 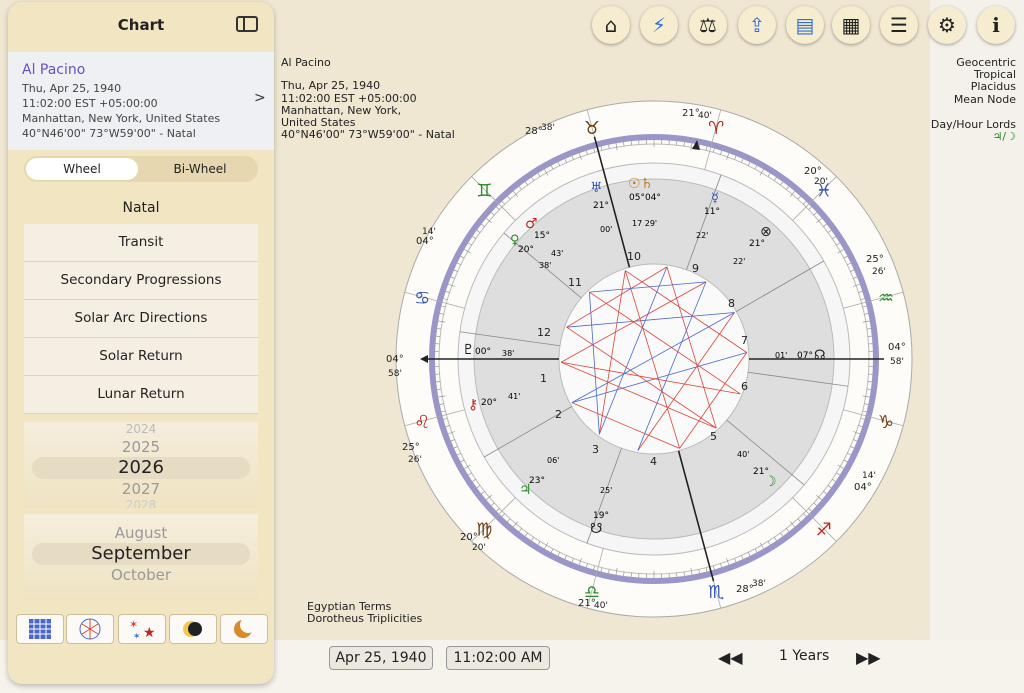 I want to click on sign-aries: ♈, so click(x=716, y=128).